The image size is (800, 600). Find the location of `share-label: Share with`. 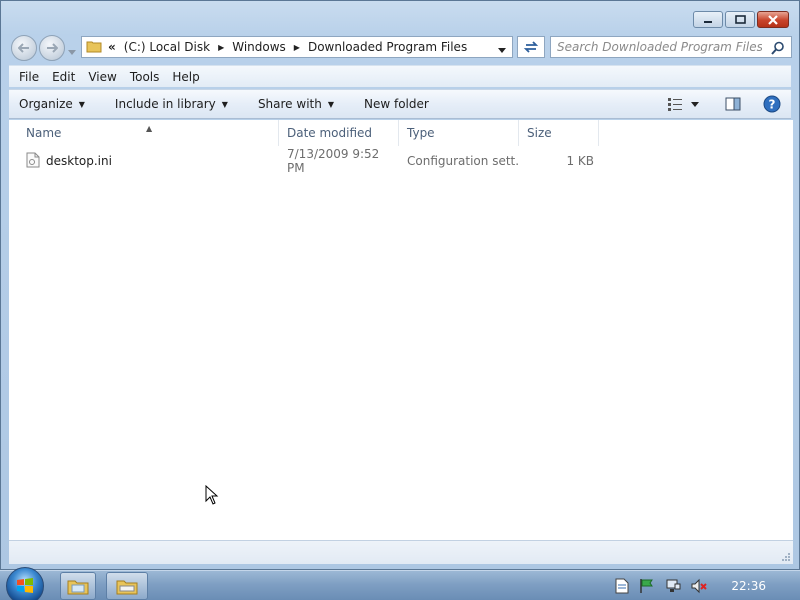

share-label: Share with is located at coordinates (289, 104).